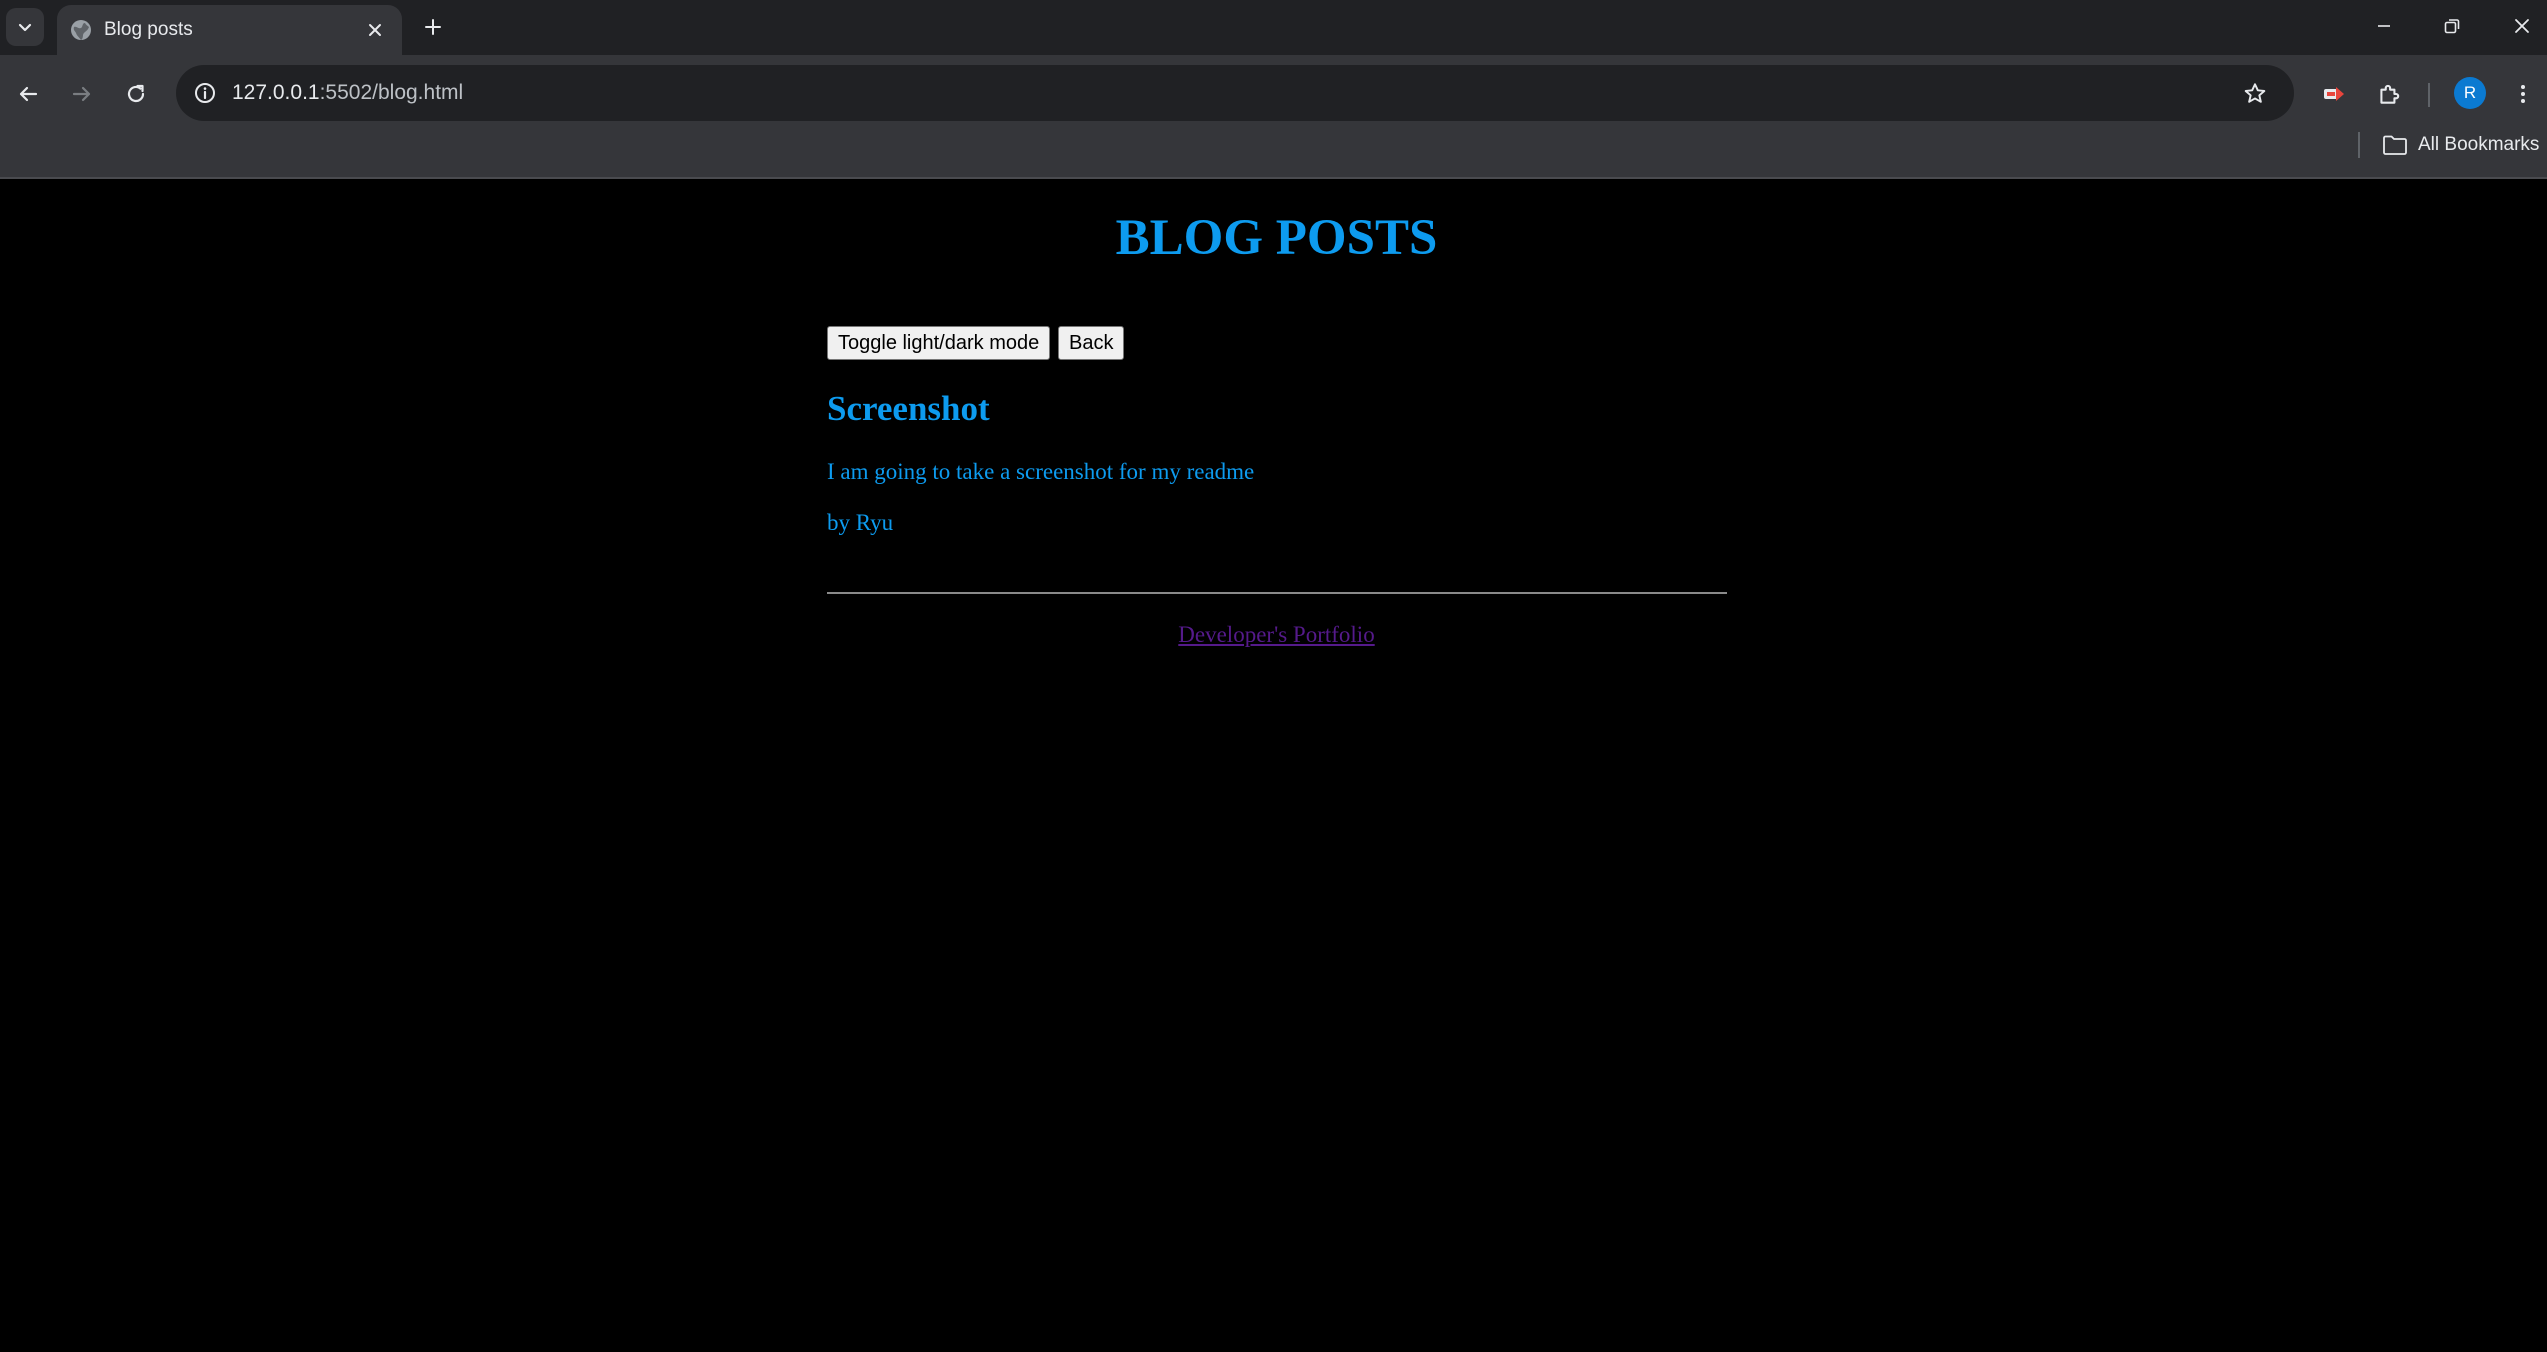 This screenshot has width=2547, height=1352. I want to click on site-info-button, so click(205, 93).